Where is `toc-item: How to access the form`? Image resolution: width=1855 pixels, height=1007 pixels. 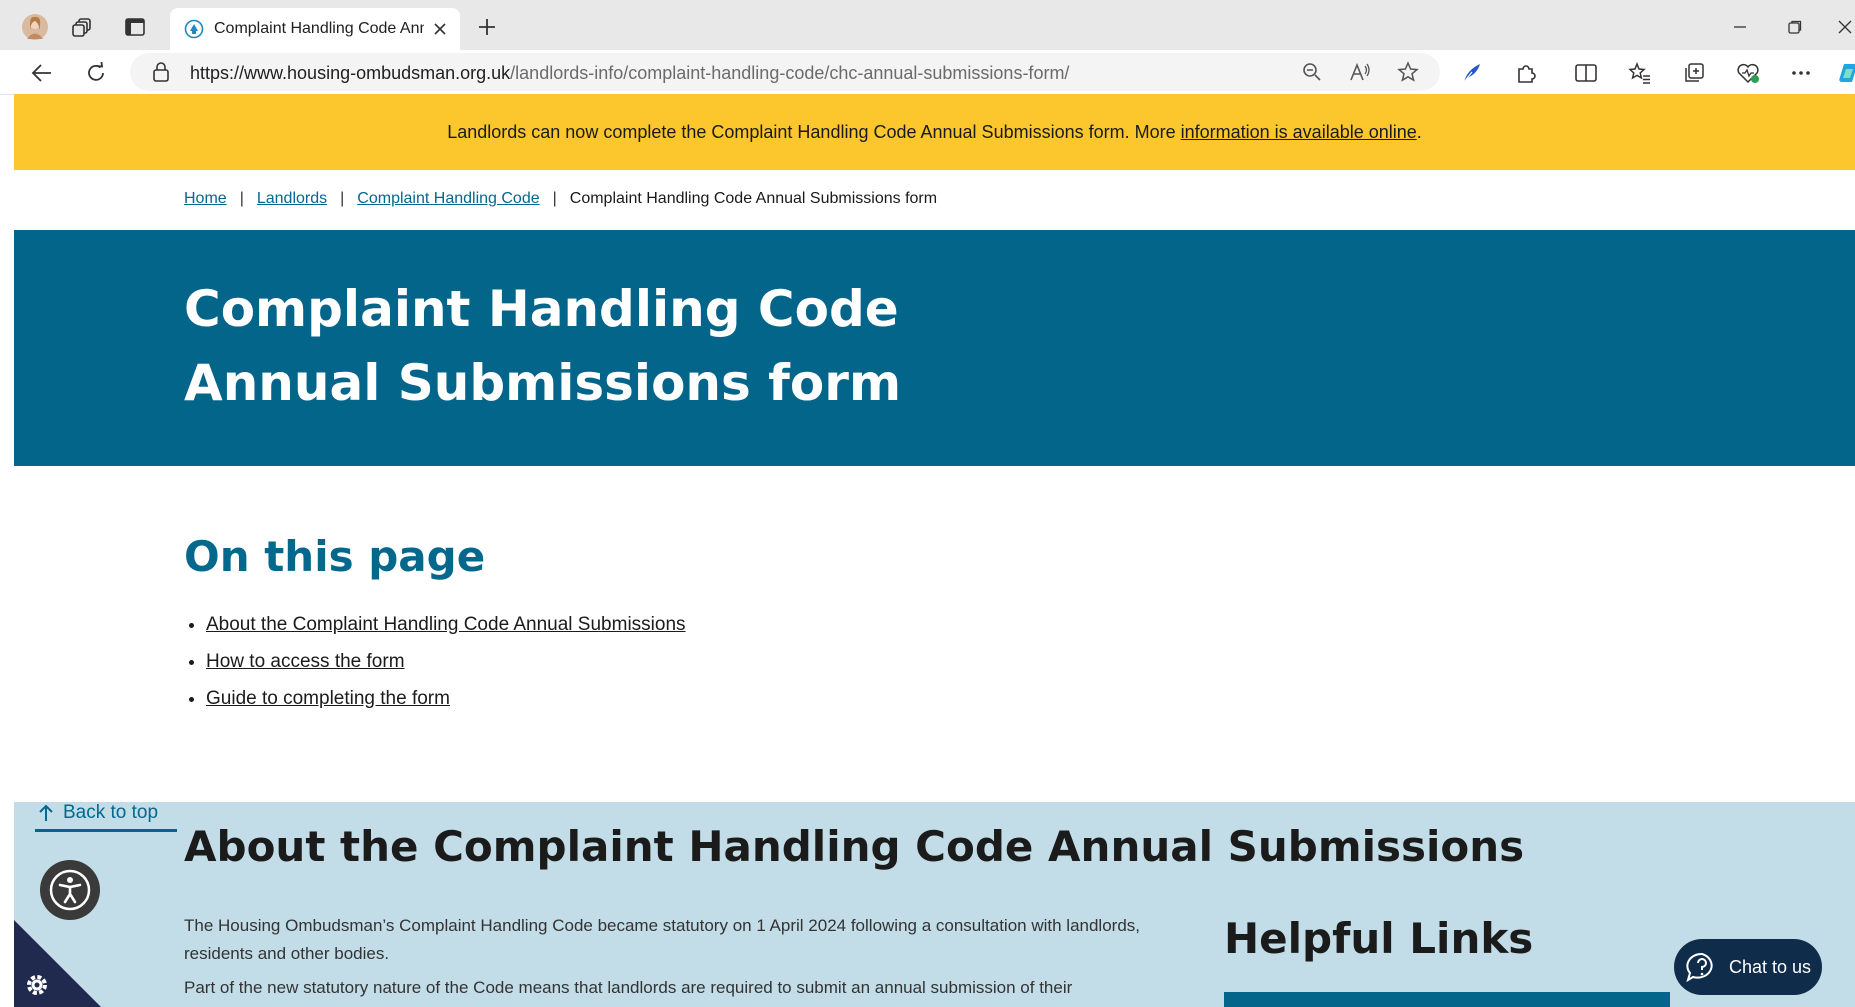
toc-item: How to access the form is located at coordinates (446, 661).